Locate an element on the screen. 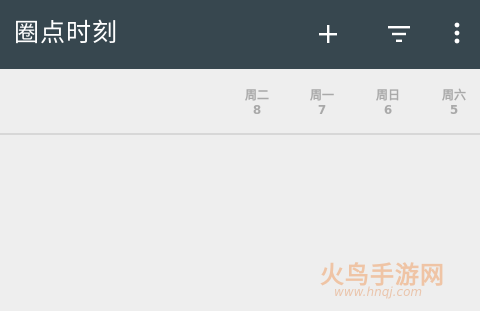  plus-icon is located at coordinates (328, 34).